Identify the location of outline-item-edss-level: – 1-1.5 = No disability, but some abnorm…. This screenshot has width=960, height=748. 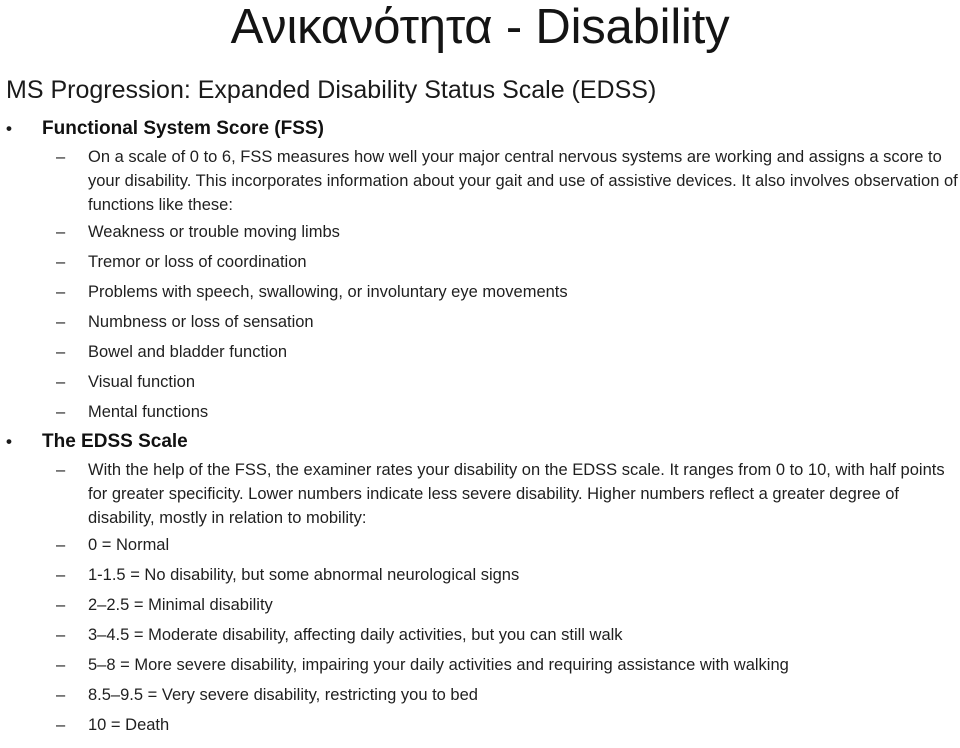
(480, 575).